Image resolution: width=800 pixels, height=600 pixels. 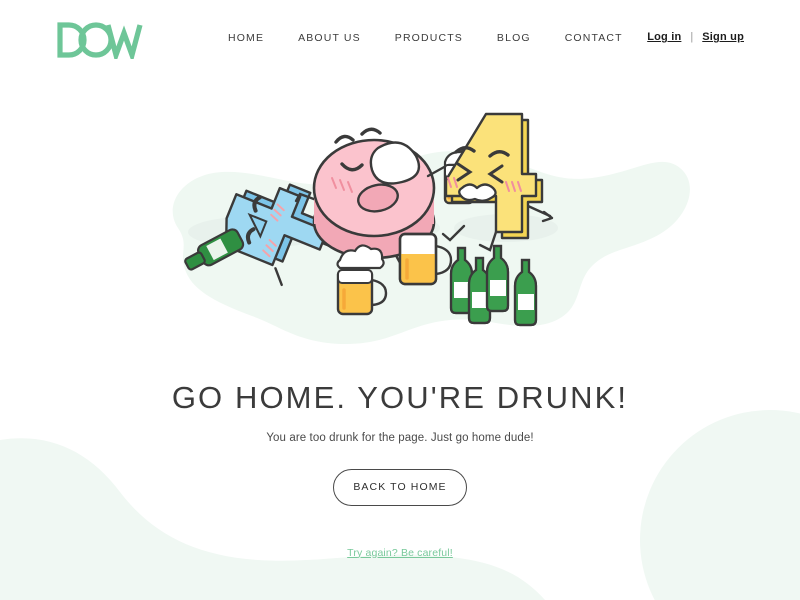 What do you see at coordinates (664, 37) in the screenshot?
I see `login-link: Log in` at bounding box center [664, 37].